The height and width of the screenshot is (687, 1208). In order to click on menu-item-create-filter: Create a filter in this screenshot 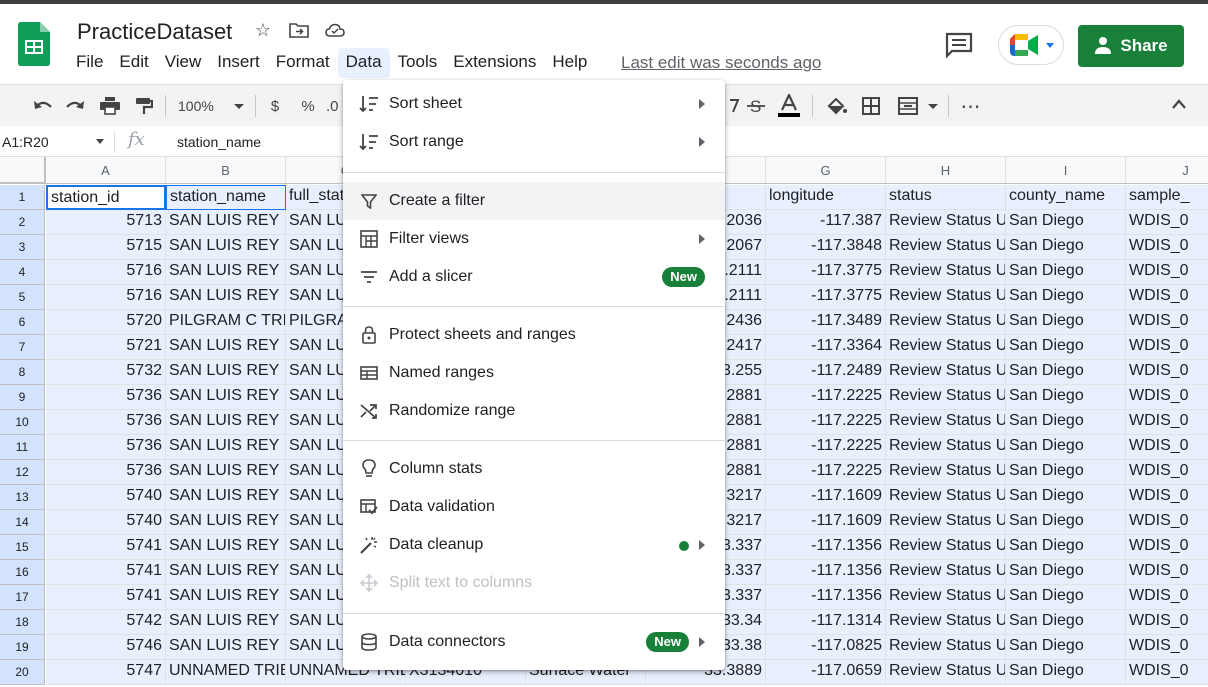, I will do `click(534, 201)`.